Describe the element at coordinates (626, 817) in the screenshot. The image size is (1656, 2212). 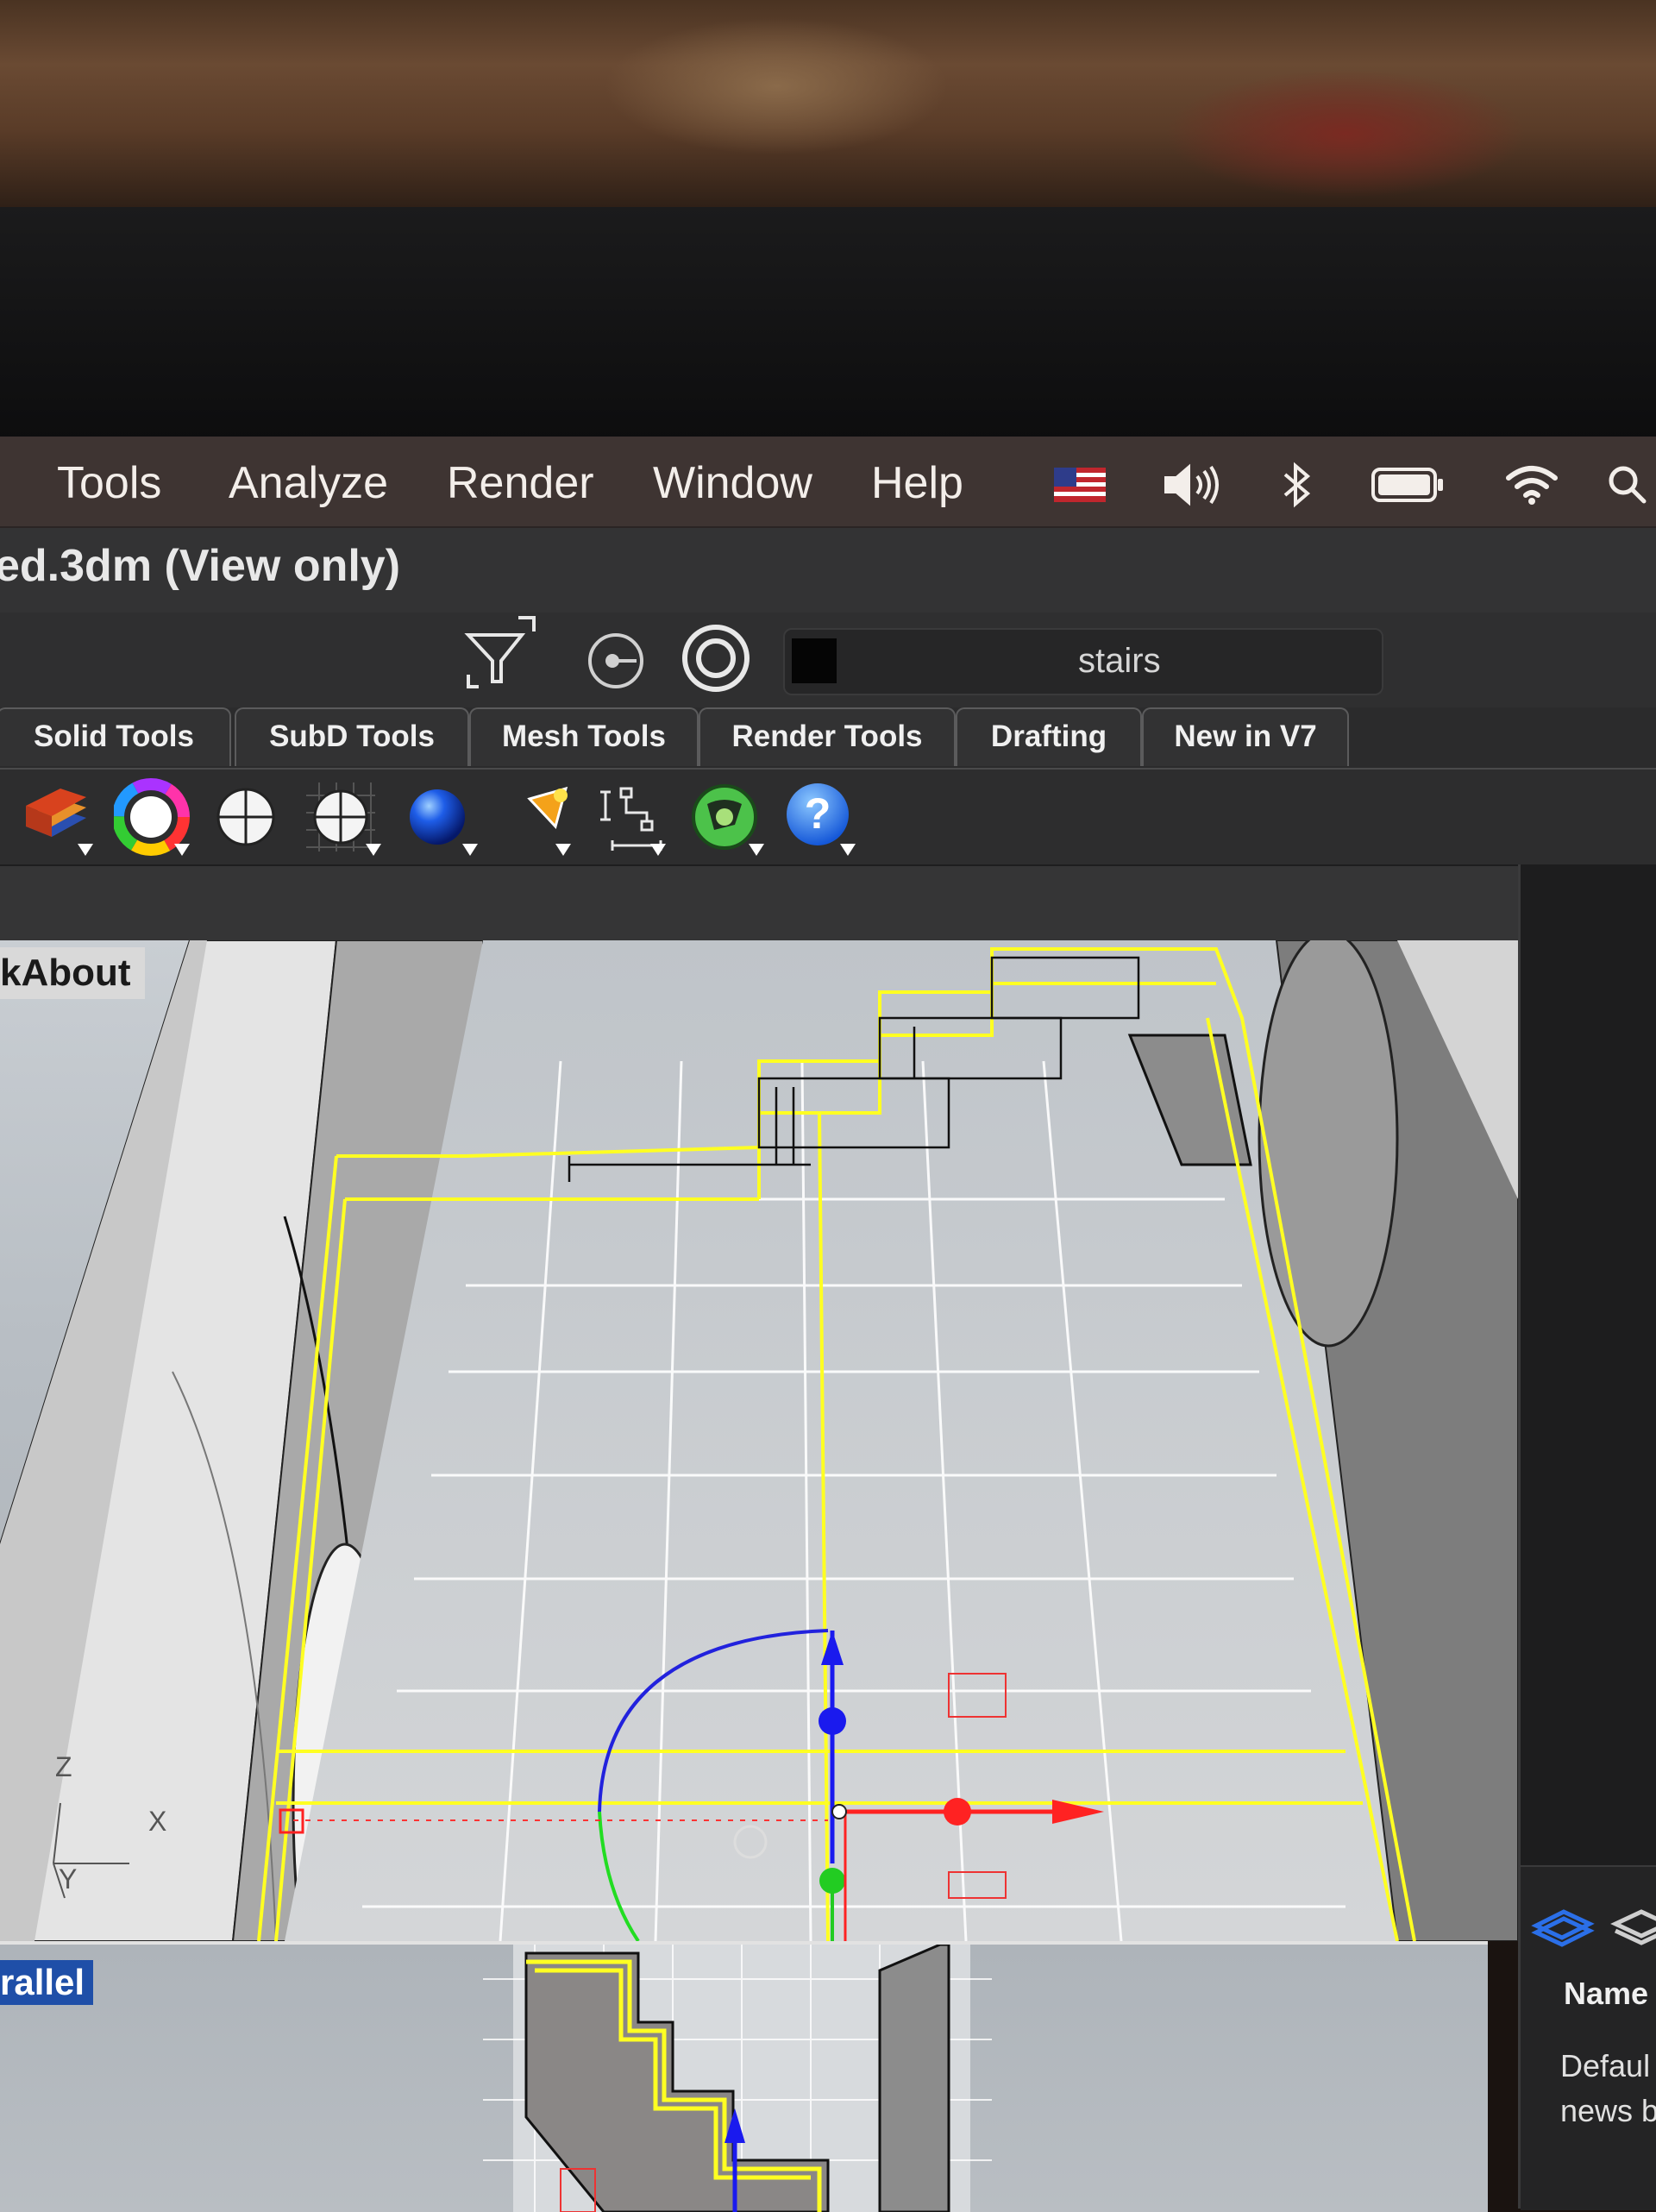
I see `dimension-icon` at that location.